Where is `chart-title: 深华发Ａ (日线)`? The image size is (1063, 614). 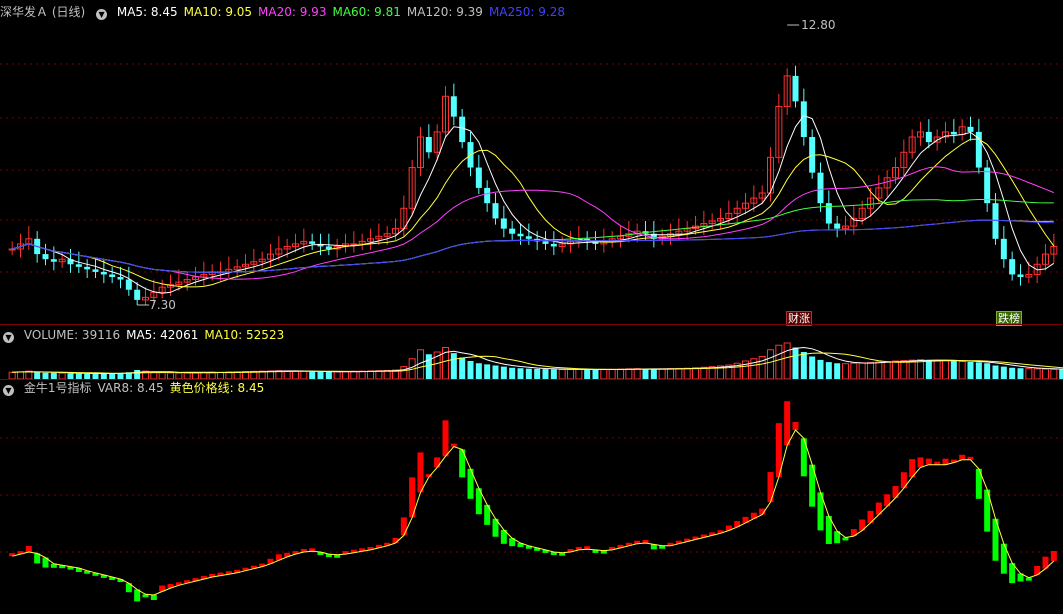 chart-title: 深华发Ａ (日线) is located at coordinates (43, 12).